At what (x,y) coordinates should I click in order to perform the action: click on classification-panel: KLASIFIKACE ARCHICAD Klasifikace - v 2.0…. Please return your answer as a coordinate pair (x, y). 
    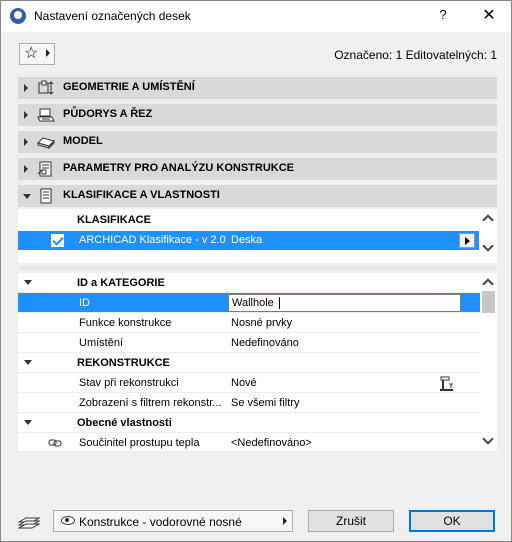
    Looking at the image, I should click on (257, 236).